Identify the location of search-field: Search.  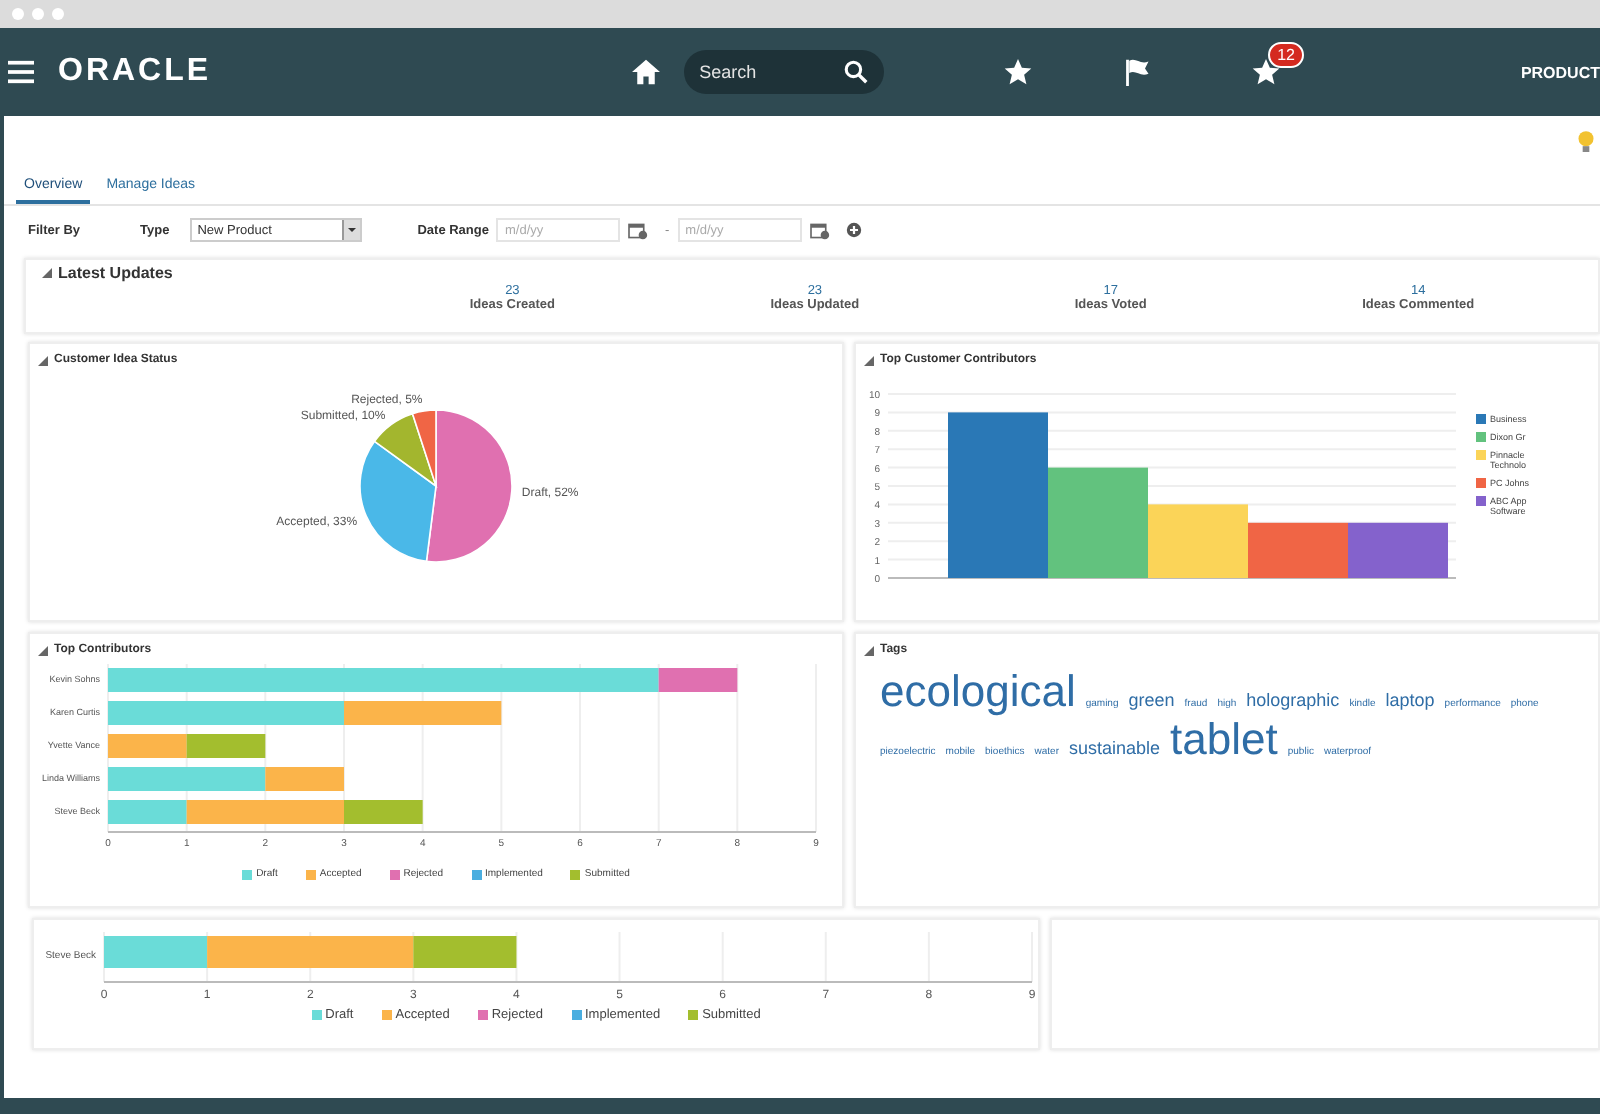
(783, 72).